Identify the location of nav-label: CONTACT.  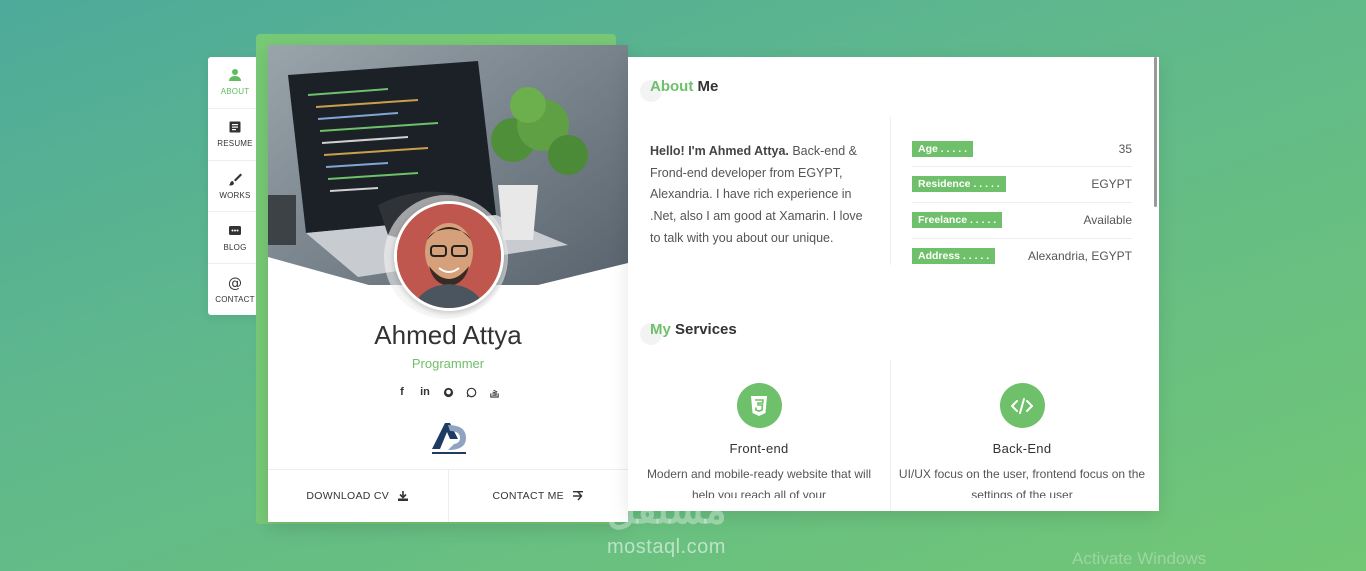
(235, 299).